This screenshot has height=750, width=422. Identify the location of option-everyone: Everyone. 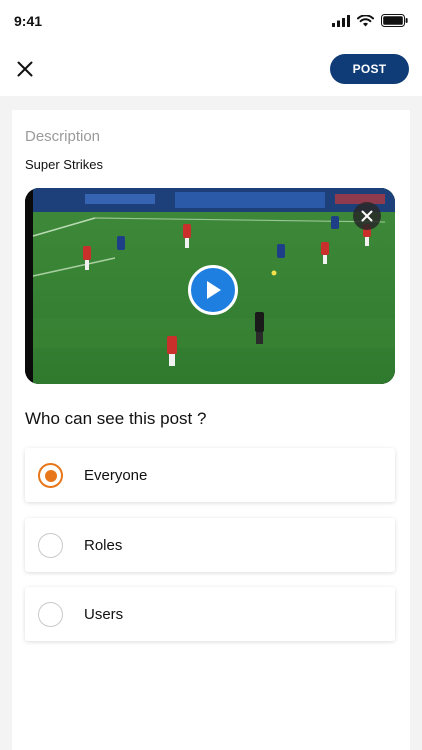
(210, 475).